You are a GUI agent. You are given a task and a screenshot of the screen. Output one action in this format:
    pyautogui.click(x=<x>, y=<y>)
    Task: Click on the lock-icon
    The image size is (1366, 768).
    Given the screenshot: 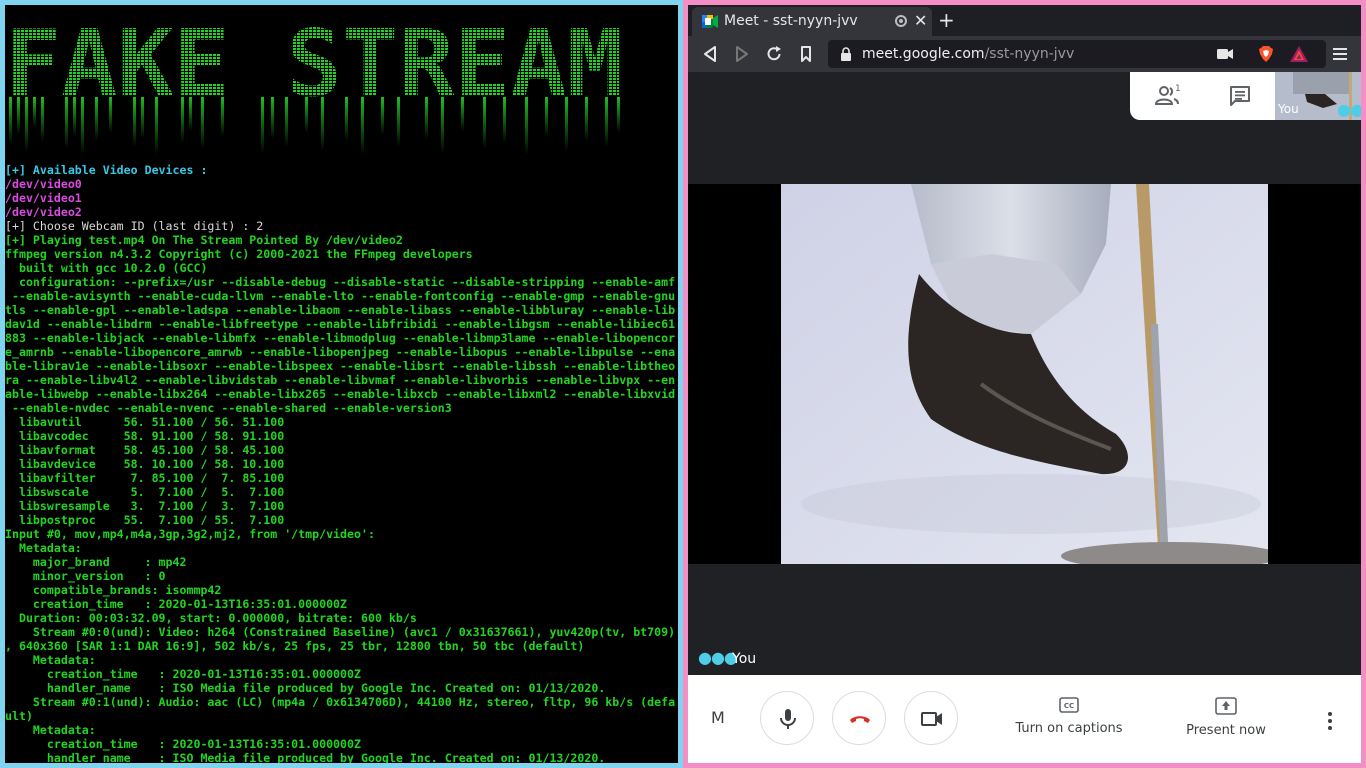 What is the action you would take?
    pyautogui.click(x=846, y=54)
    